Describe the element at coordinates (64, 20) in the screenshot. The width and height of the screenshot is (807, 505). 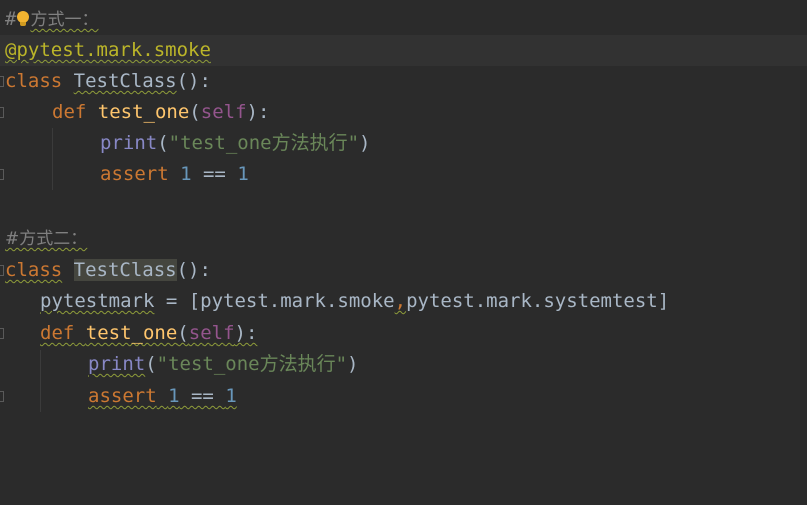
I see `comment-text: 方式一：` at that location.